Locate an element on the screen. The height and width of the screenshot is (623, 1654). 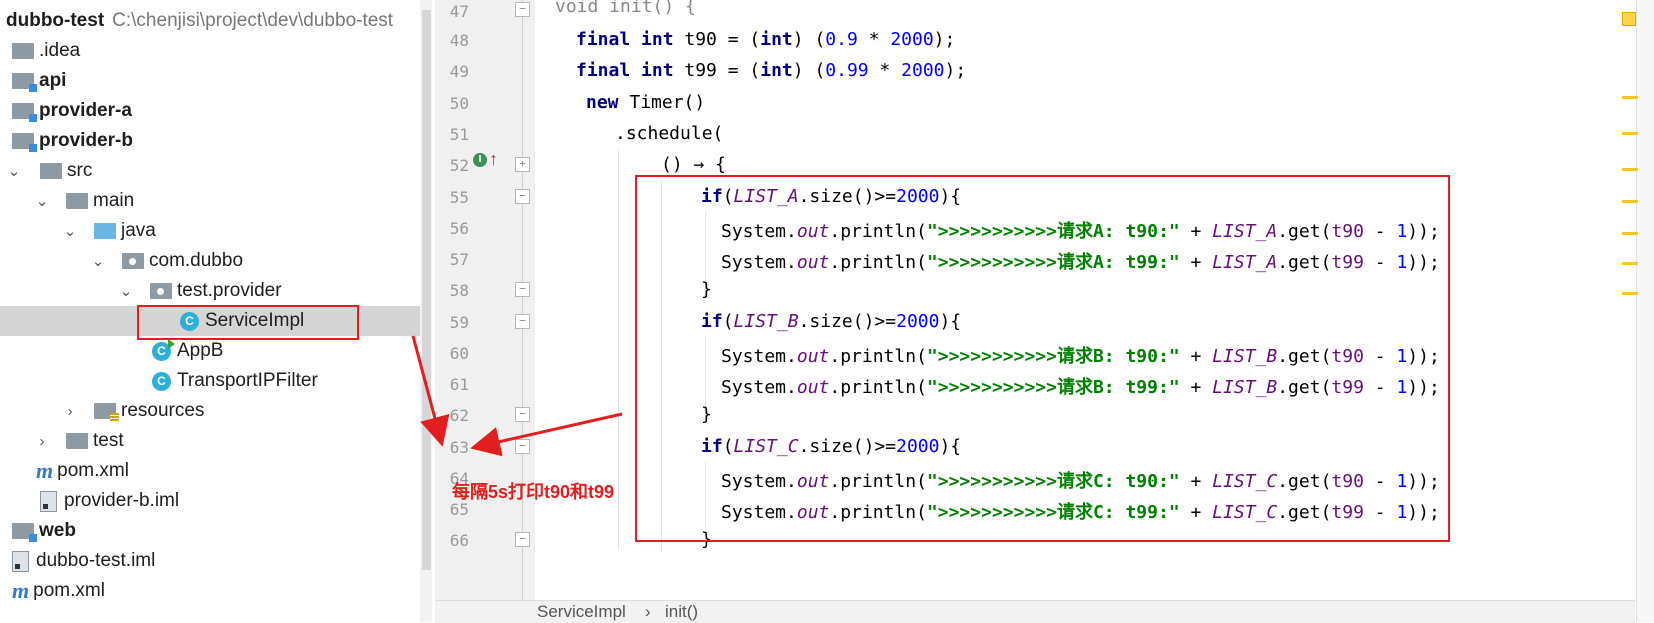
tree-item-label: pom.xml is located at coordinates (93, 470).